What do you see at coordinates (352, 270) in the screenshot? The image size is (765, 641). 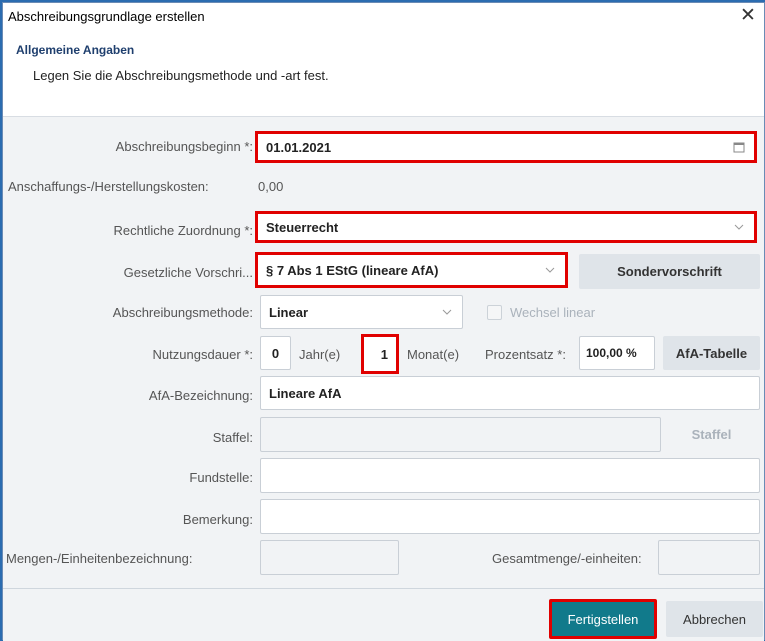 I see `gesetzliche-vorschrift-value: § 7 Abs 1 EStG (lineare AfA)` at bounding box center [352, 270].